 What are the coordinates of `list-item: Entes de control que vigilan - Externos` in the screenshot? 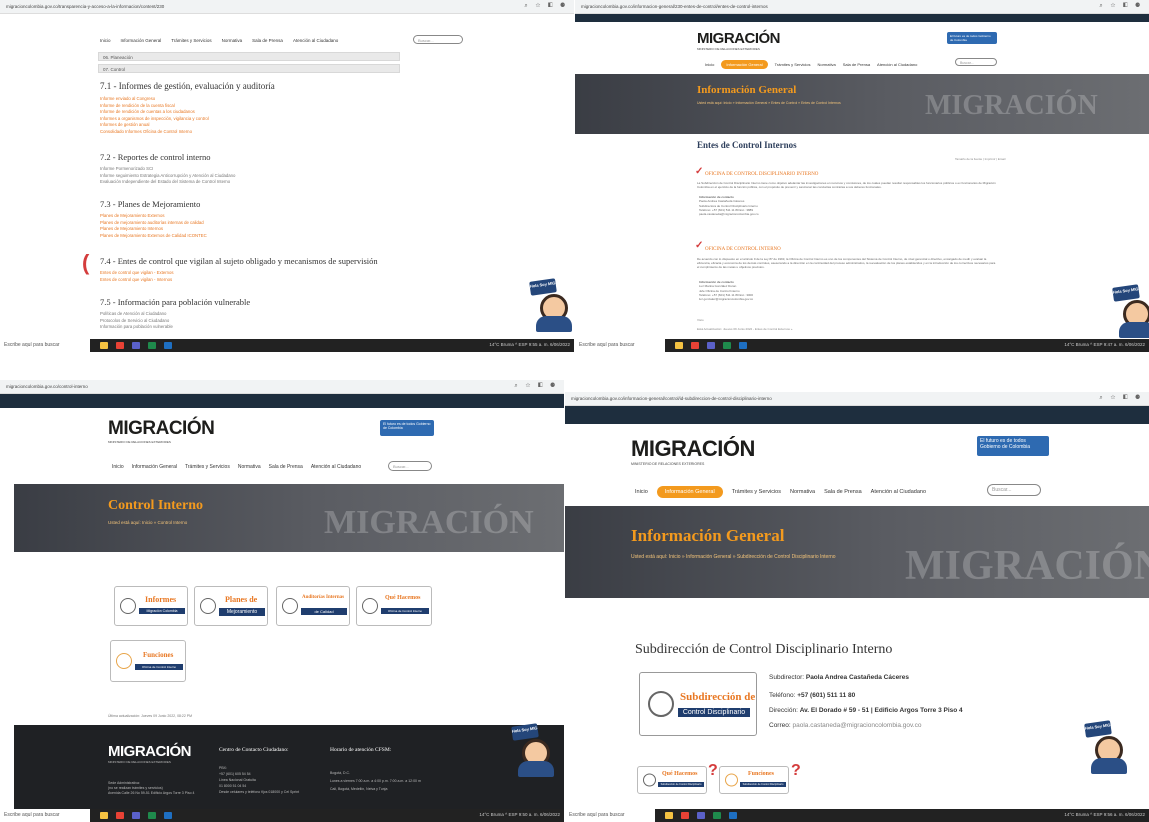 It's located at (137, 273).